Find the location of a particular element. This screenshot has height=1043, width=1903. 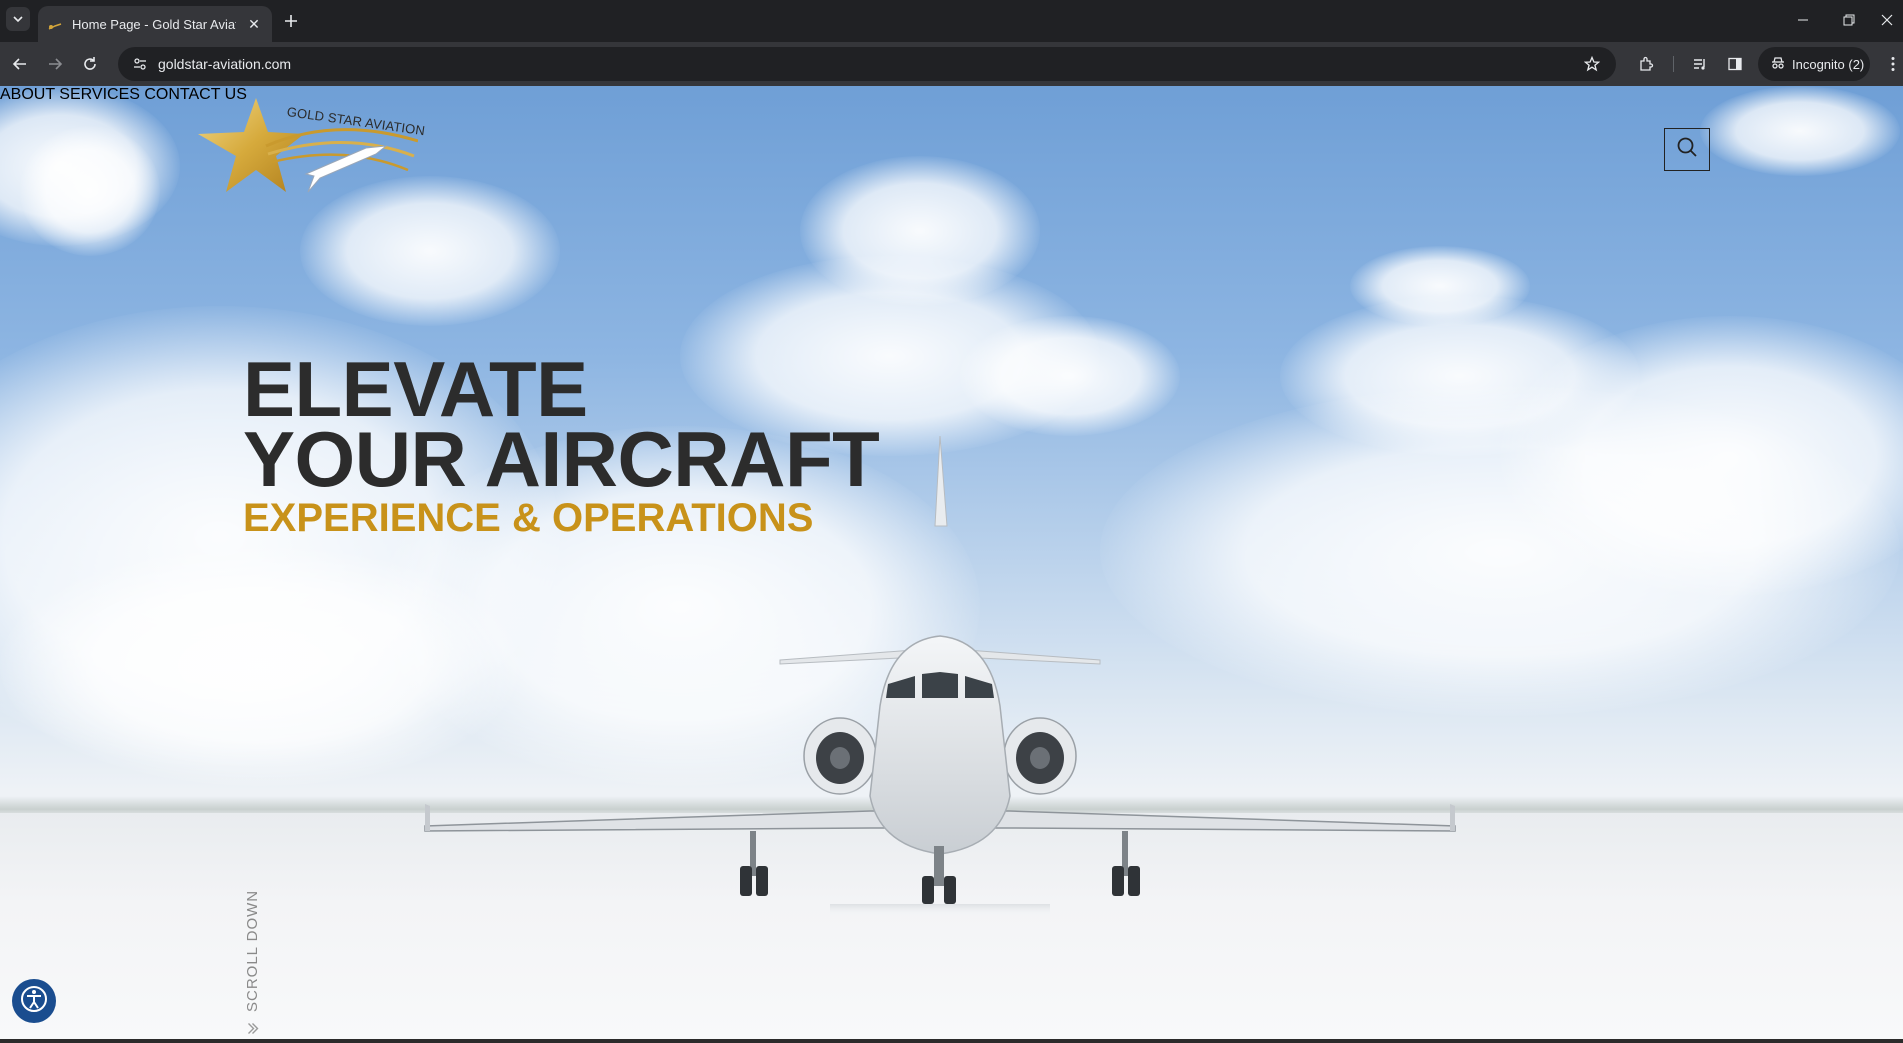

site-info-icon is located at coordinates (140, 64).